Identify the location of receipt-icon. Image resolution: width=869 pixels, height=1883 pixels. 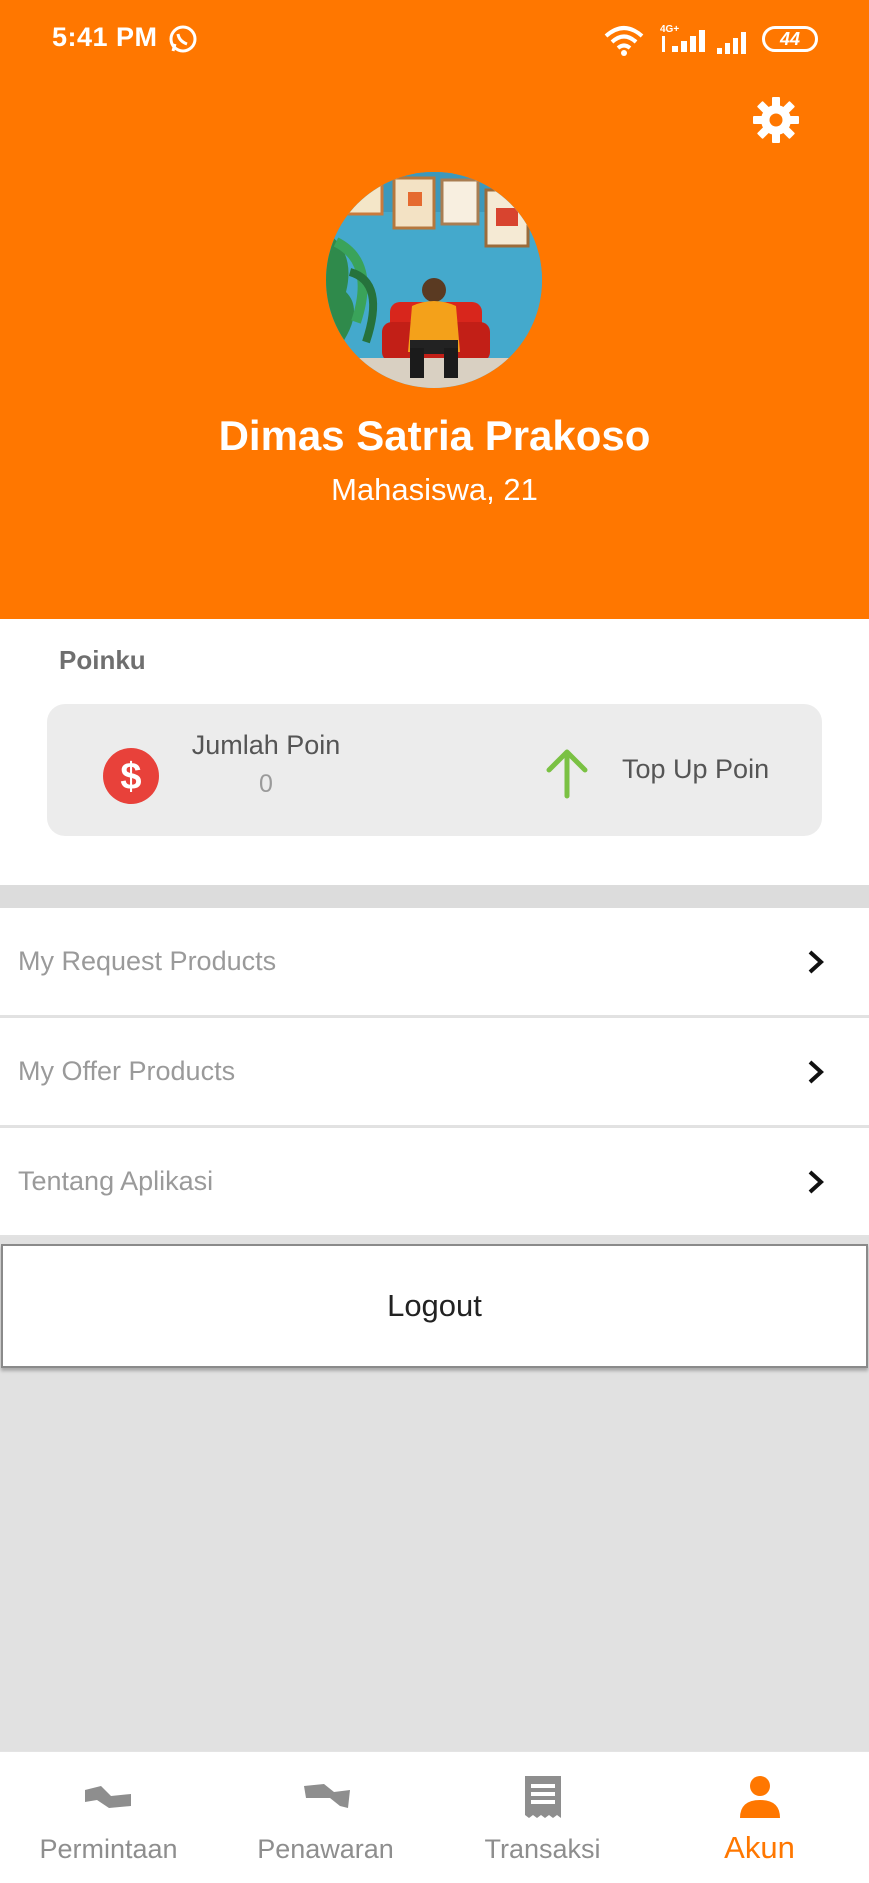
(543, 1797).